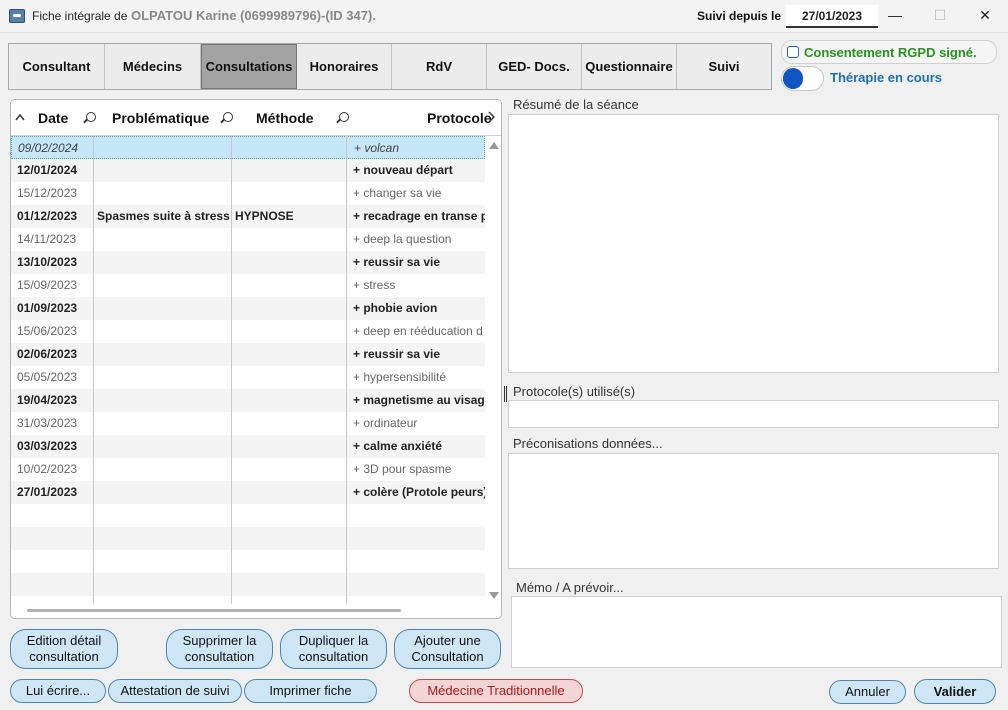 The image size is (1008, 710). Describe the element at coordinates (249, 66) in the screenshot. I see `tab-consultations: Consultations` at that location.